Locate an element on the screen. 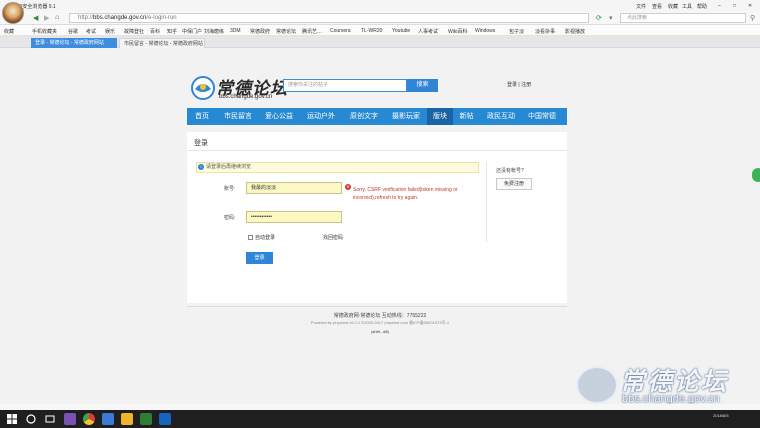 This screenshot has width=760, height=428. site-brand-url: bbs.changde.gov.cn is located at coordinates (246, 97).